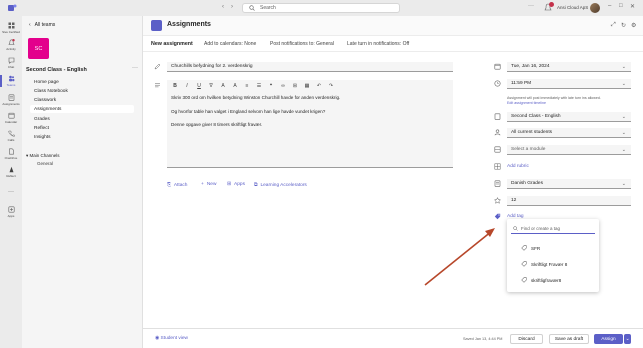 Image resolution: width=643 pixels, height=348 pixels. What do you see at coordinates (135, 68) in the screenshot?
I see `class-more-icon: ···` at bounding box center [135, 68].